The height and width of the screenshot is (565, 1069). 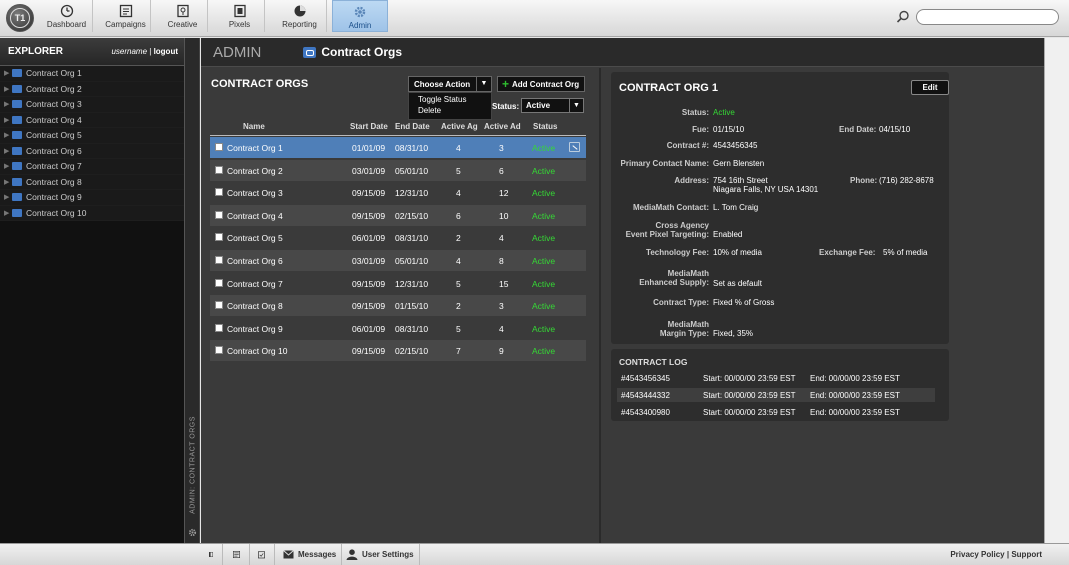 I want to click on cell-name: Contract Org 1, so click(x=255, y=148).